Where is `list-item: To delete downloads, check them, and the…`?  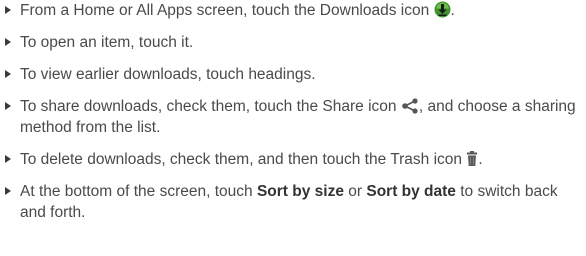
list-item: To delete downloads, check them, and the… is located at coordinates (293, 159).